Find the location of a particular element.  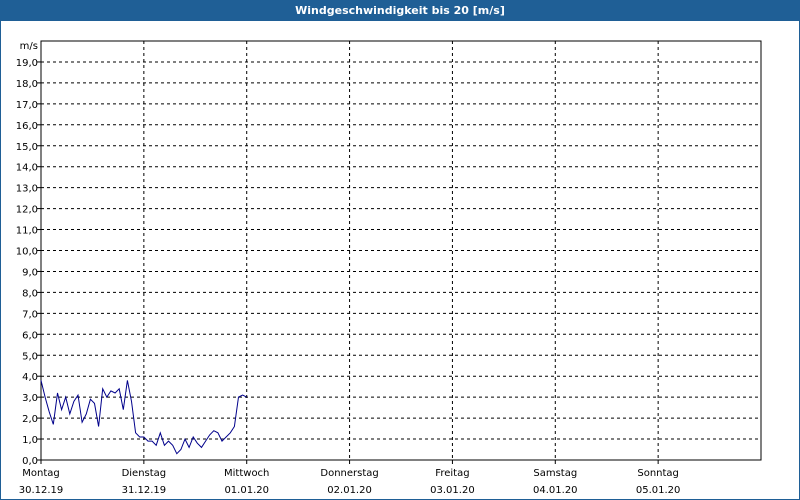

y-tick-label: 2,0 is located at coordinates (30, 419).